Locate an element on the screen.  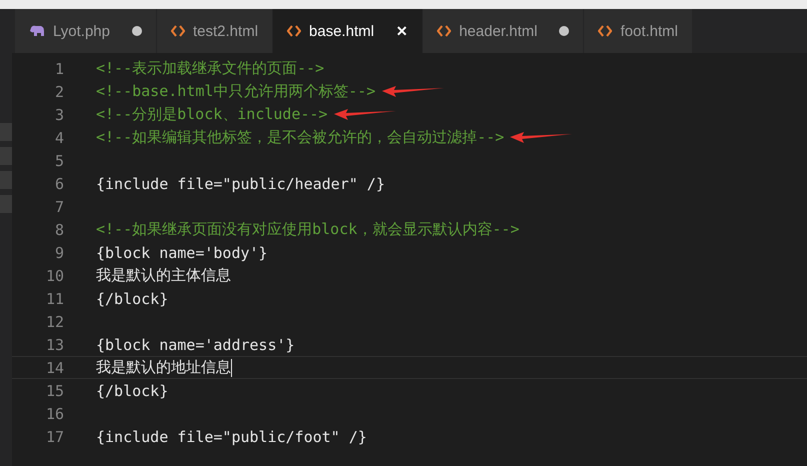
code-line: <!--分别是block、include--> is located at coordinates (212, 114).